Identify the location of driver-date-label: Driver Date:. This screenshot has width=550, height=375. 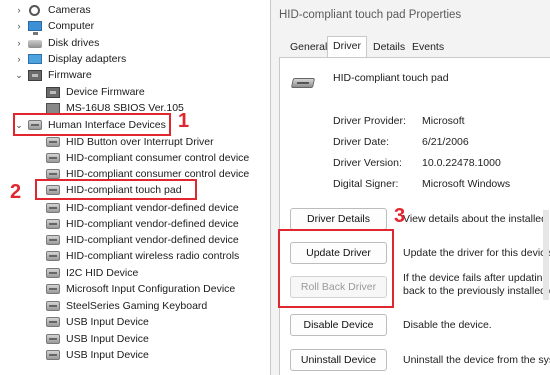
(361, 142).